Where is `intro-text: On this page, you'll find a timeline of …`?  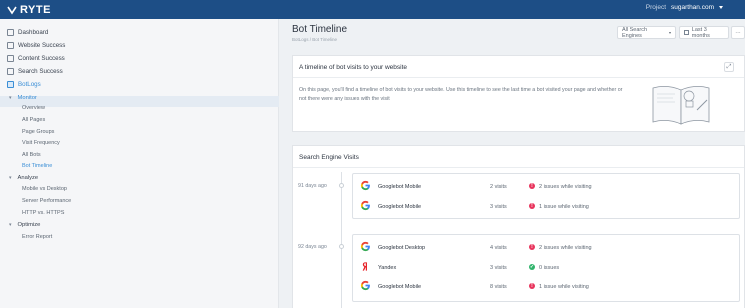 intro-text: On this page, you'll find a timeline of … is located at coordinates (461, 94).